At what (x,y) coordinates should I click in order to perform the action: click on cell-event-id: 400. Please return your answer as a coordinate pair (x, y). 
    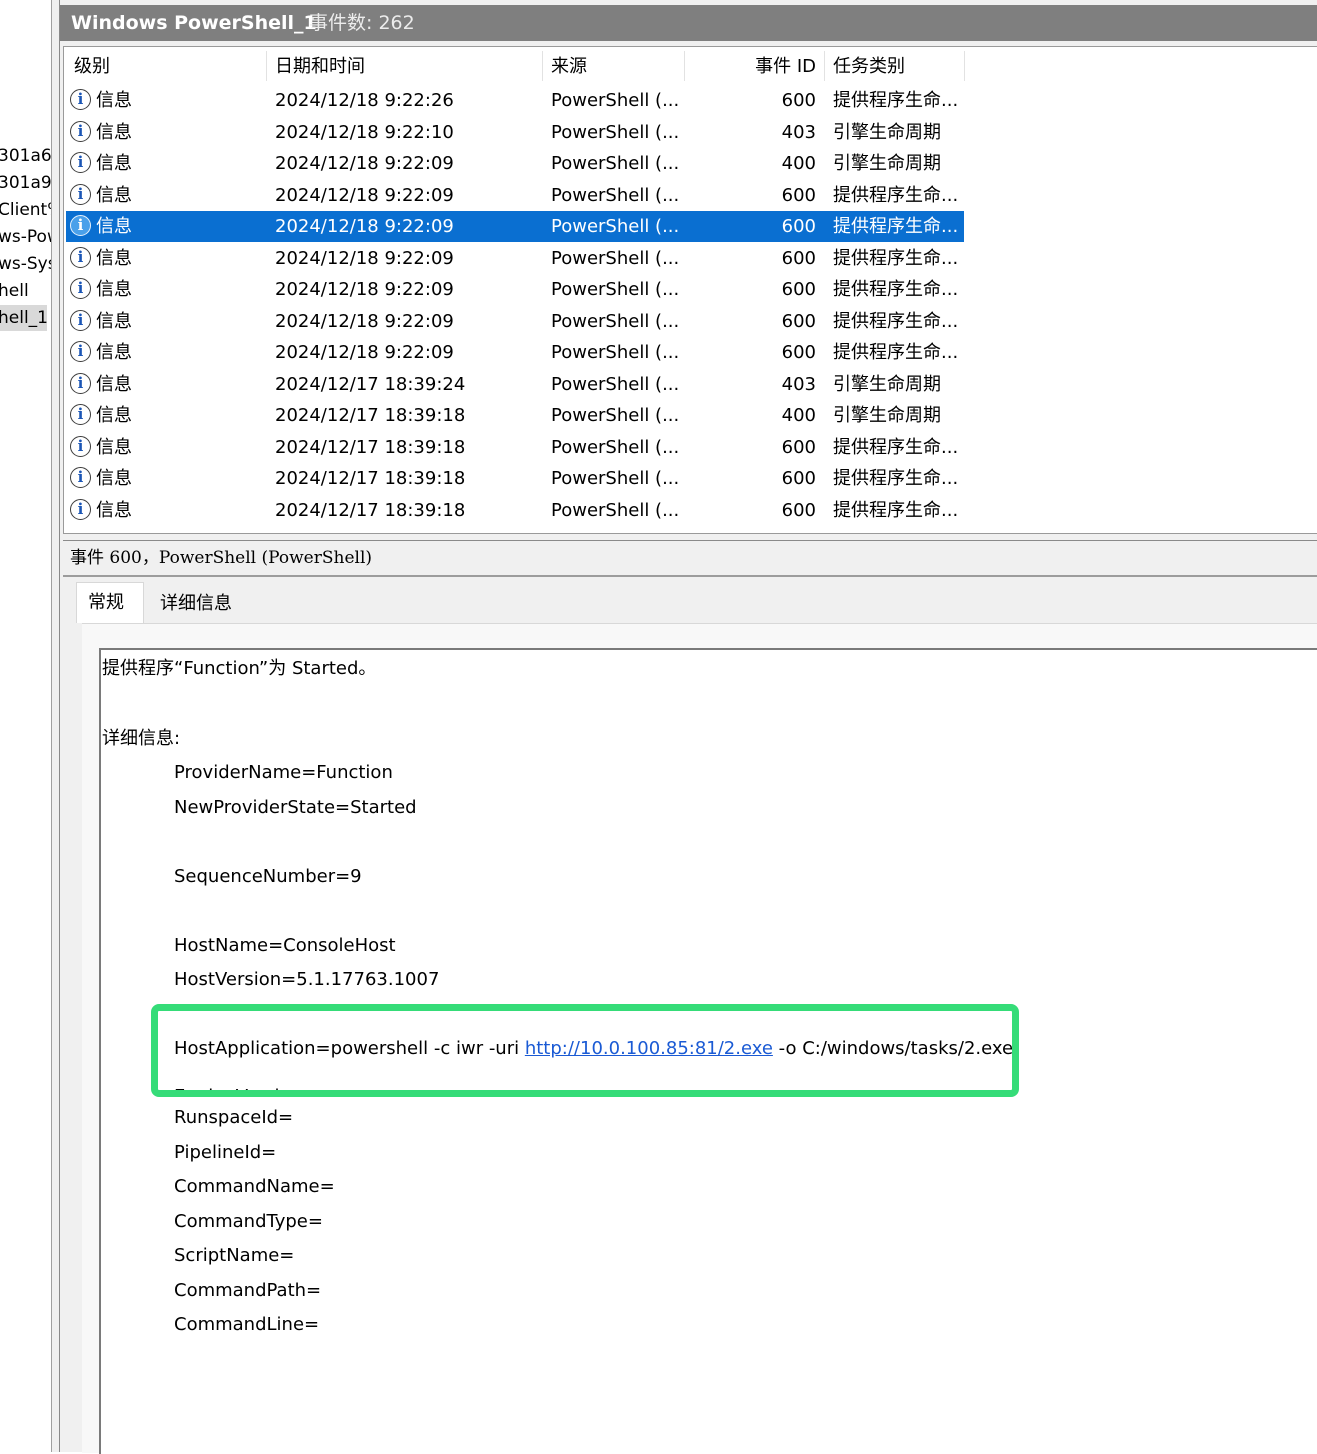
    Looking at the image, I should click on (798, 415).